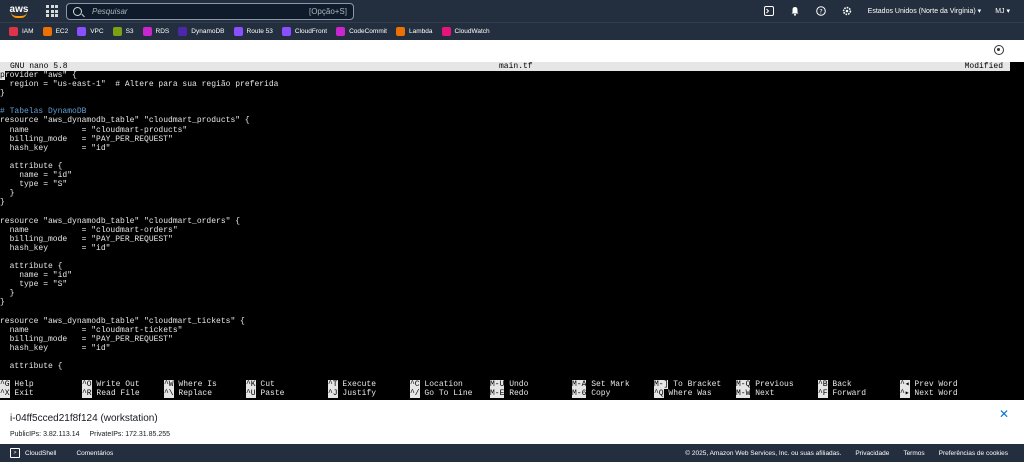 Image resolution: width=1024 pixels, height=462 pixels. What do you see at coordinates (2, 75) in the screenshot?
I see `text-cursor: p` at bounding box center [2, 75].